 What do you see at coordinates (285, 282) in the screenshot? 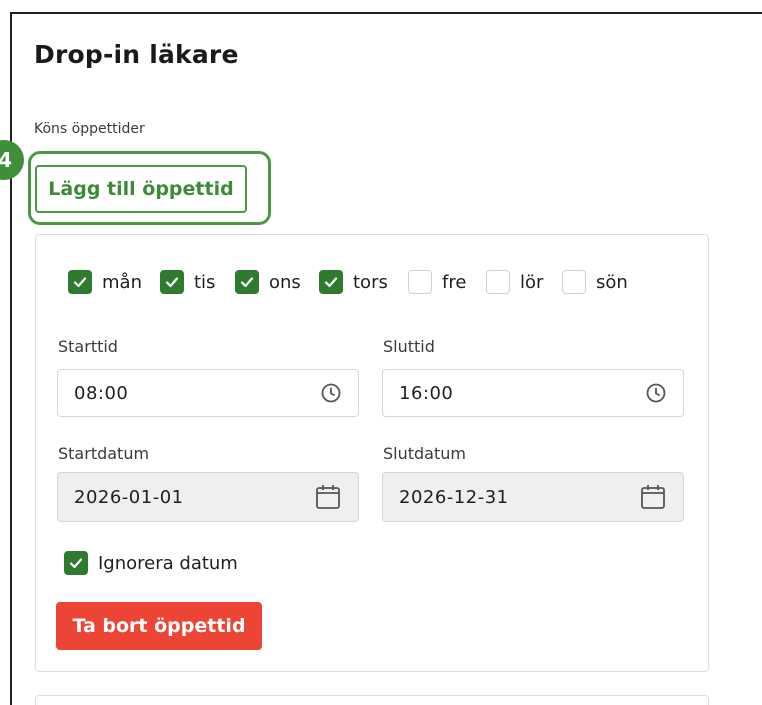
I see `weekday-label: ons` at bounding box center [285, 282].